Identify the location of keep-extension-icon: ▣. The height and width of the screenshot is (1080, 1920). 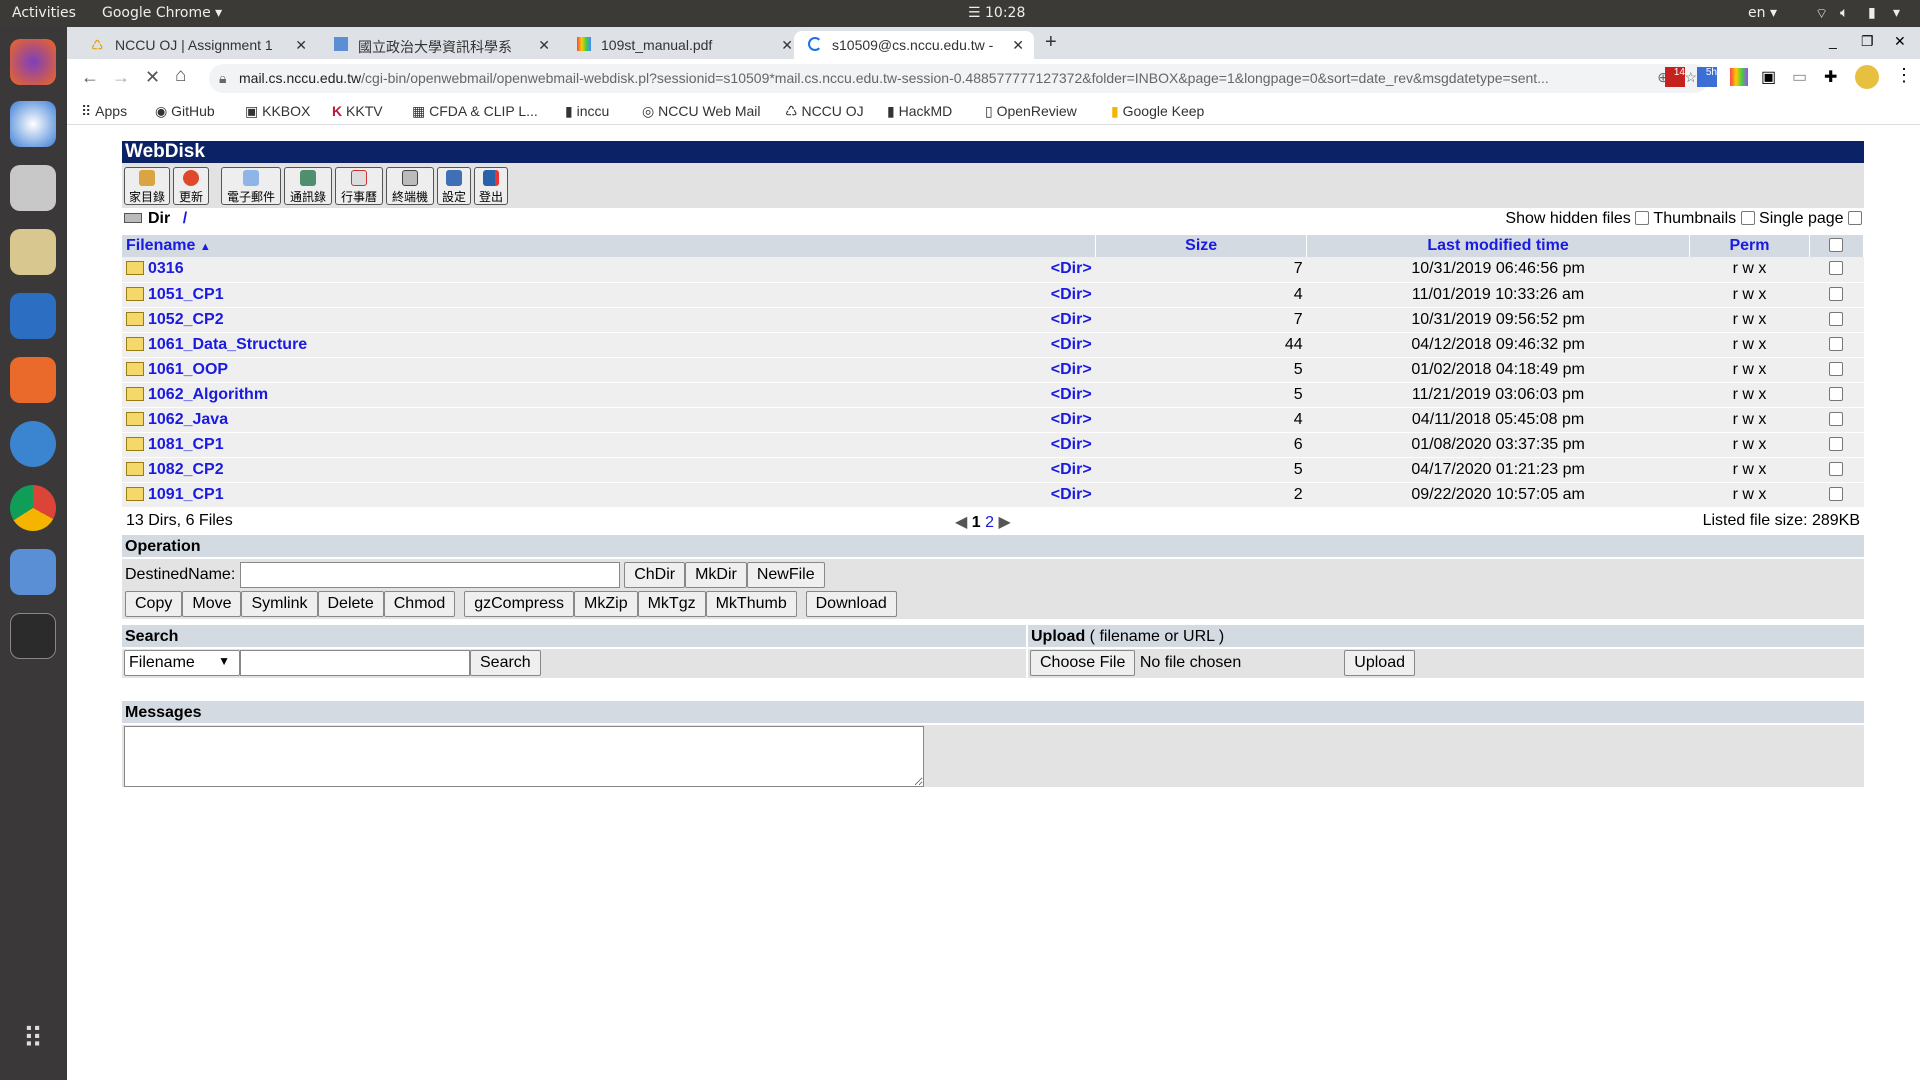
(1768, 77).